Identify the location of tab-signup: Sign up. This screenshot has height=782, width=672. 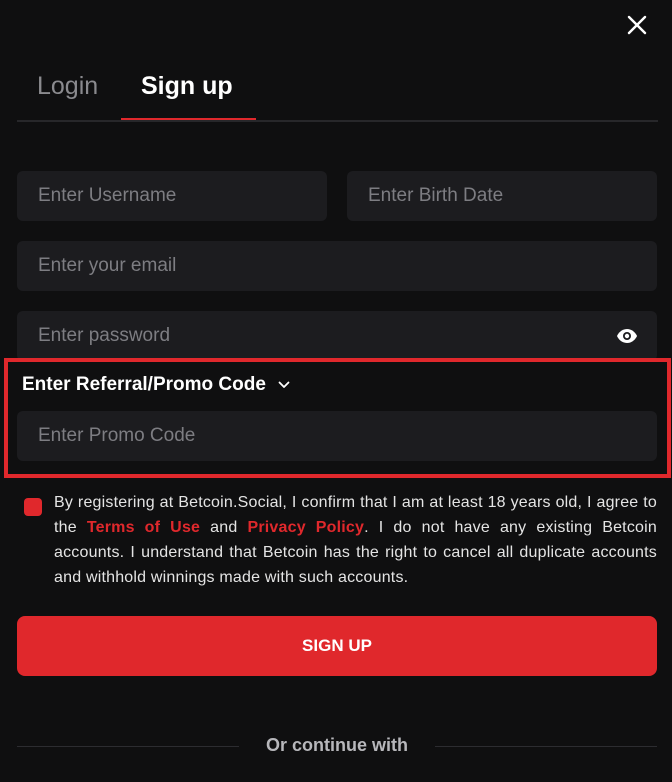
(187, 86).